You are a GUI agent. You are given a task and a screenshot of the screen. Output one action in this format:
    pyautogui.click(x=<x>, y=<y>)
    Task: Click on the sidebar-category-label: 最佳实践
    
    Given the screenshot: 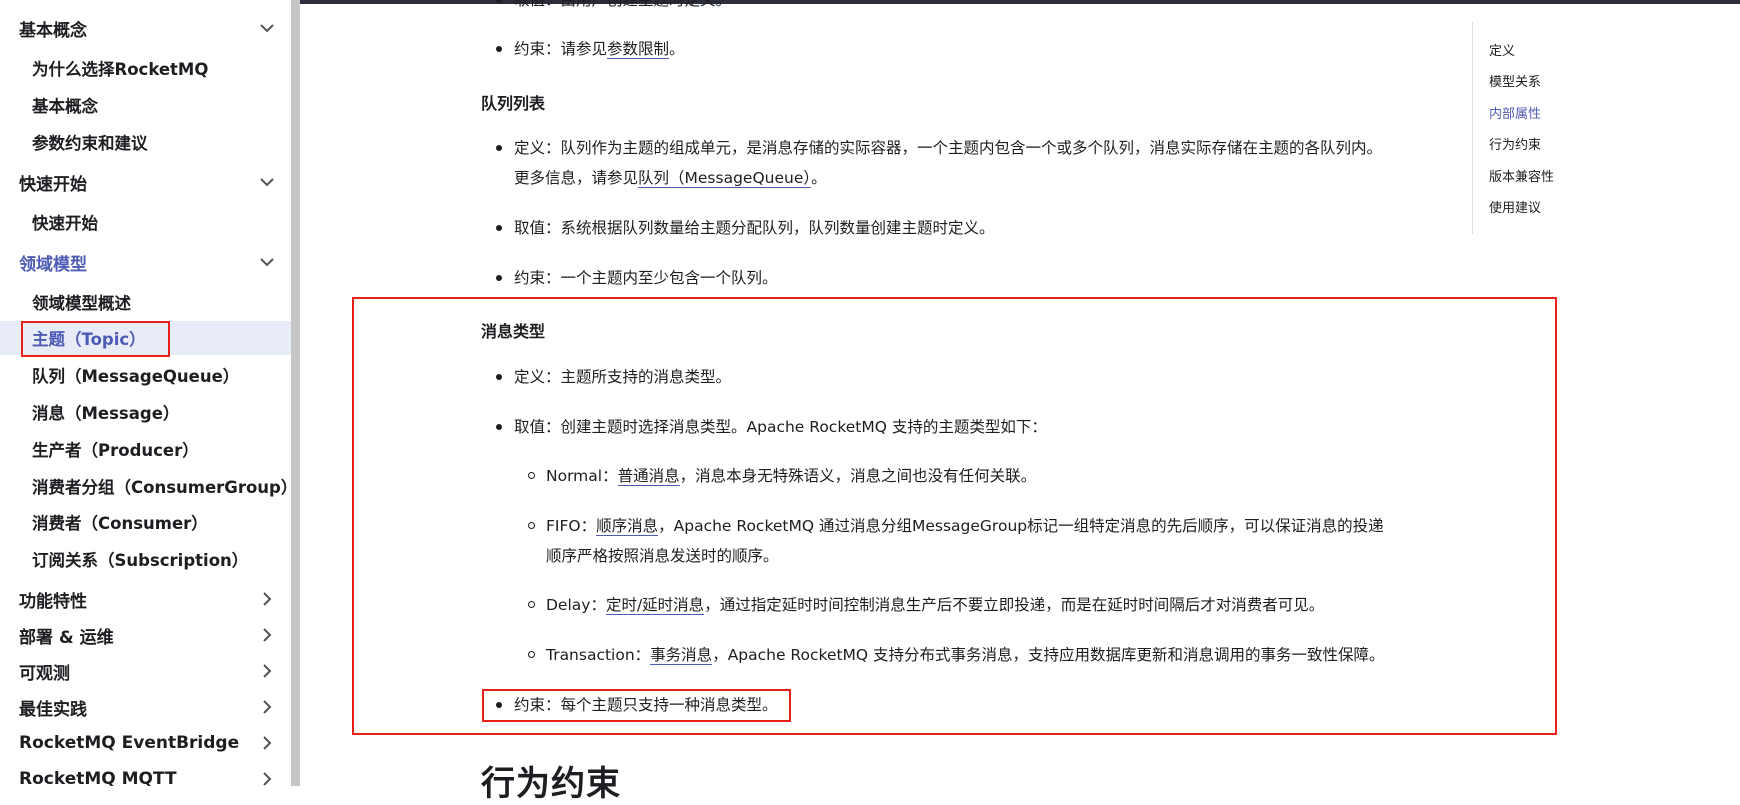 What is the action you would take?
    pyautogui.click(x=53, y=709)
    